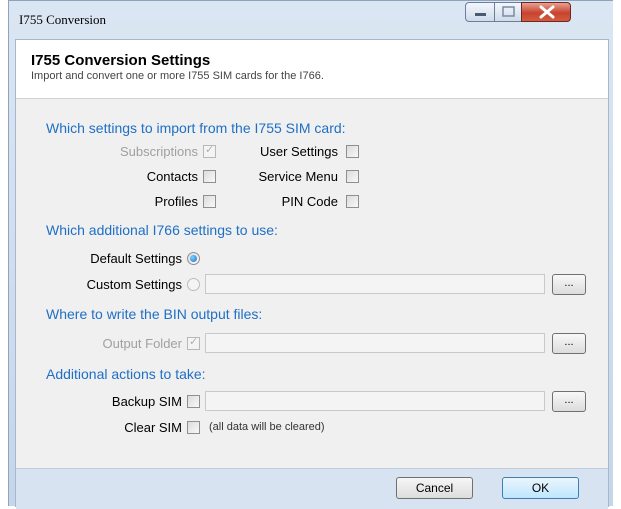 The height and width of the screenshot is (509, 621). What do you see at coordinates (209, 201) in the screenshot?
I see `profiles-checkbox` at bounding box center [209, 201].